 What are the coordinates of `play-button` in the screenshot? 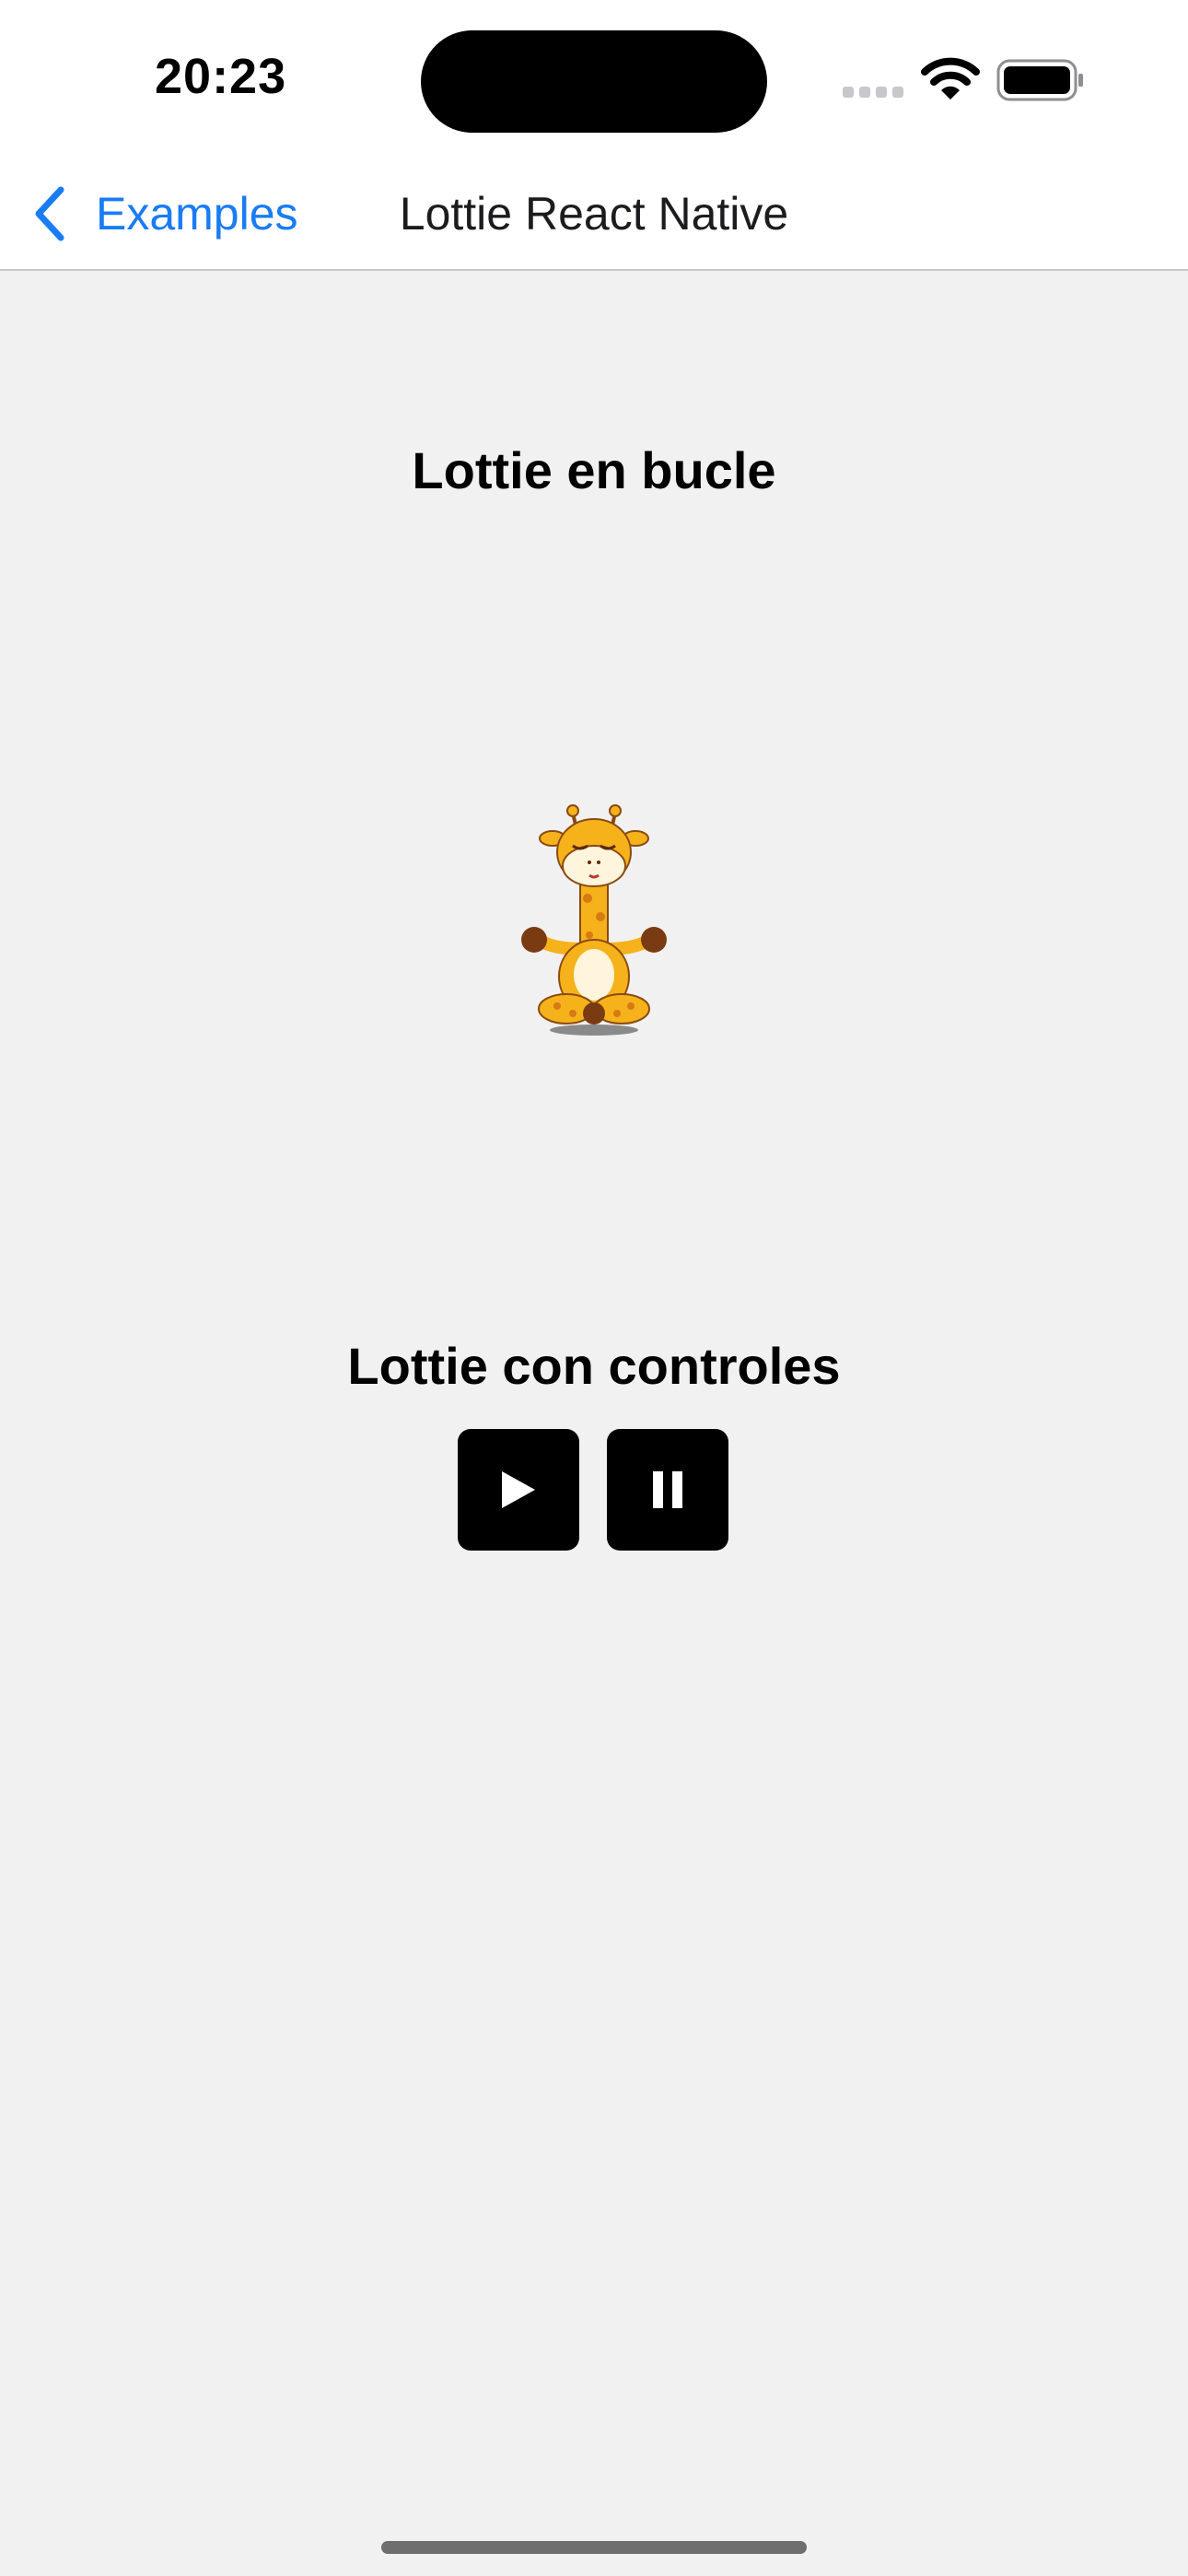 It's located at (518, 1490).